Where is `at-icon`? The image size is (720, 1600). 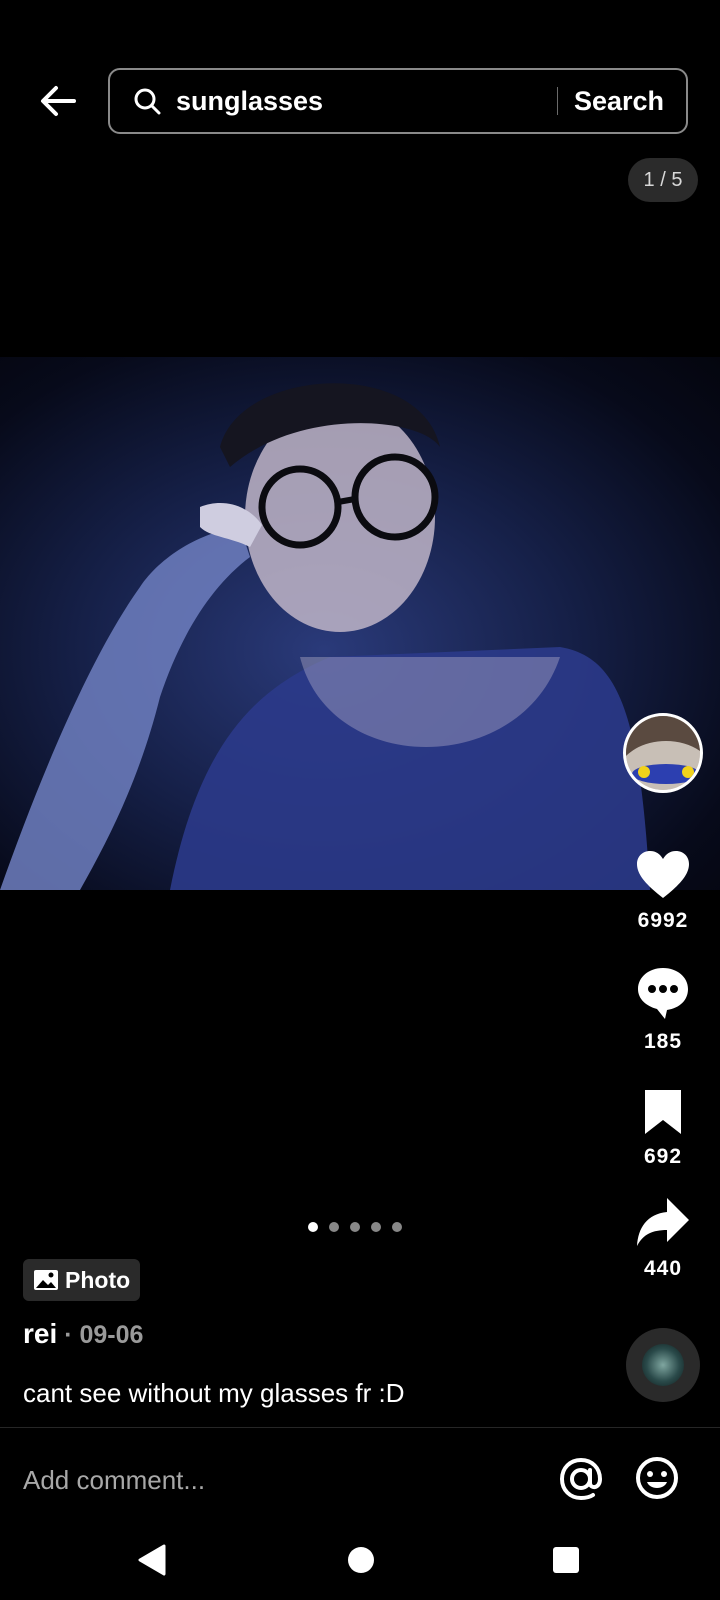 at-icon is located at coordinates (581, 1479).